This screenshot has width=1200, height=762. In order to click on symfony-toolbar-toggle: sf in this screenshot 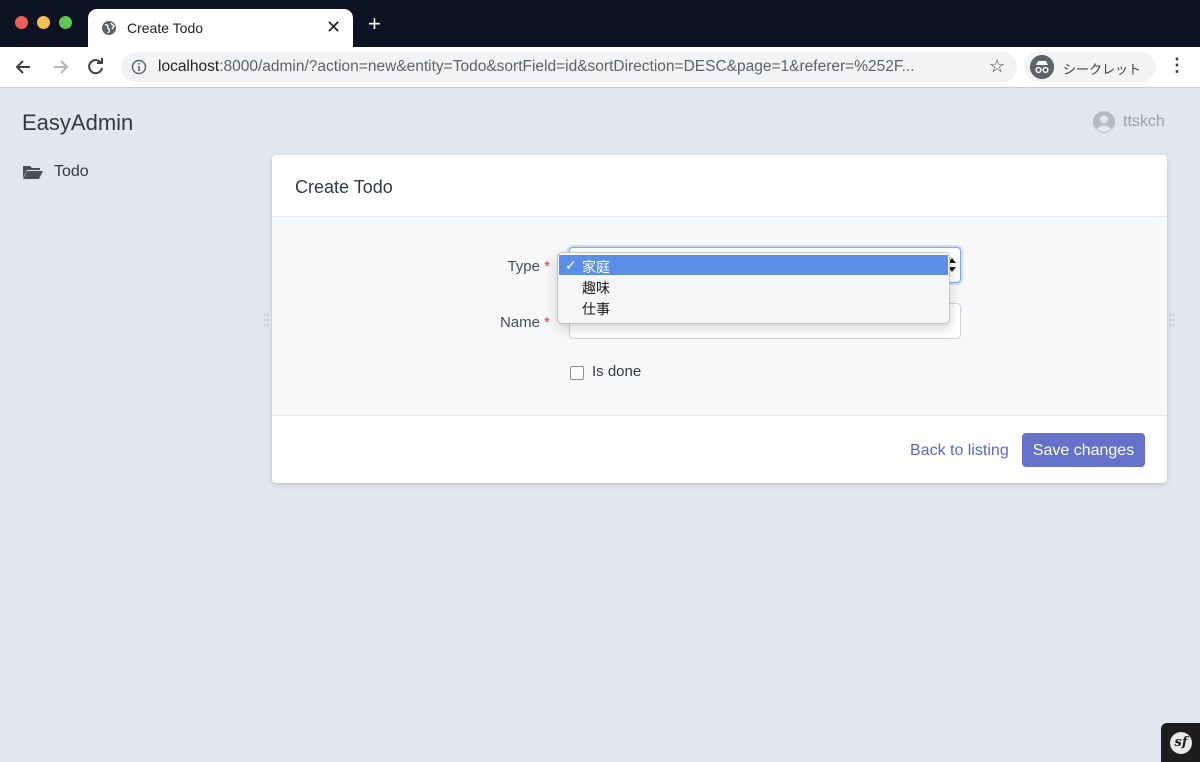, I will do `click(1180, 742)`.